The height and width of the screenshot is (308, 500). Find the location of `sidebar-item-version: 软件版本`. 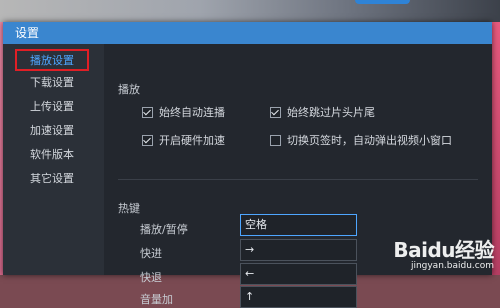

sidebar-item-version: 软件版本 is located at coordinates (52, 156).